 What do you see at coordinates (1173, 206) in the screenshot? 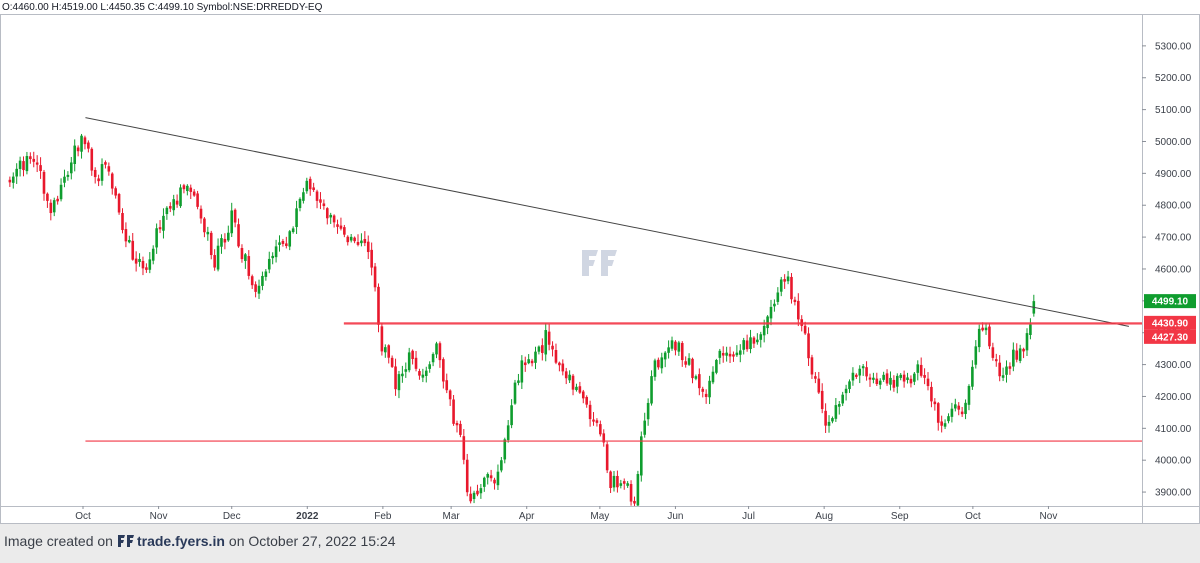
I see `y-tick-label: 4800.00` at bounding box center [1173, 206].